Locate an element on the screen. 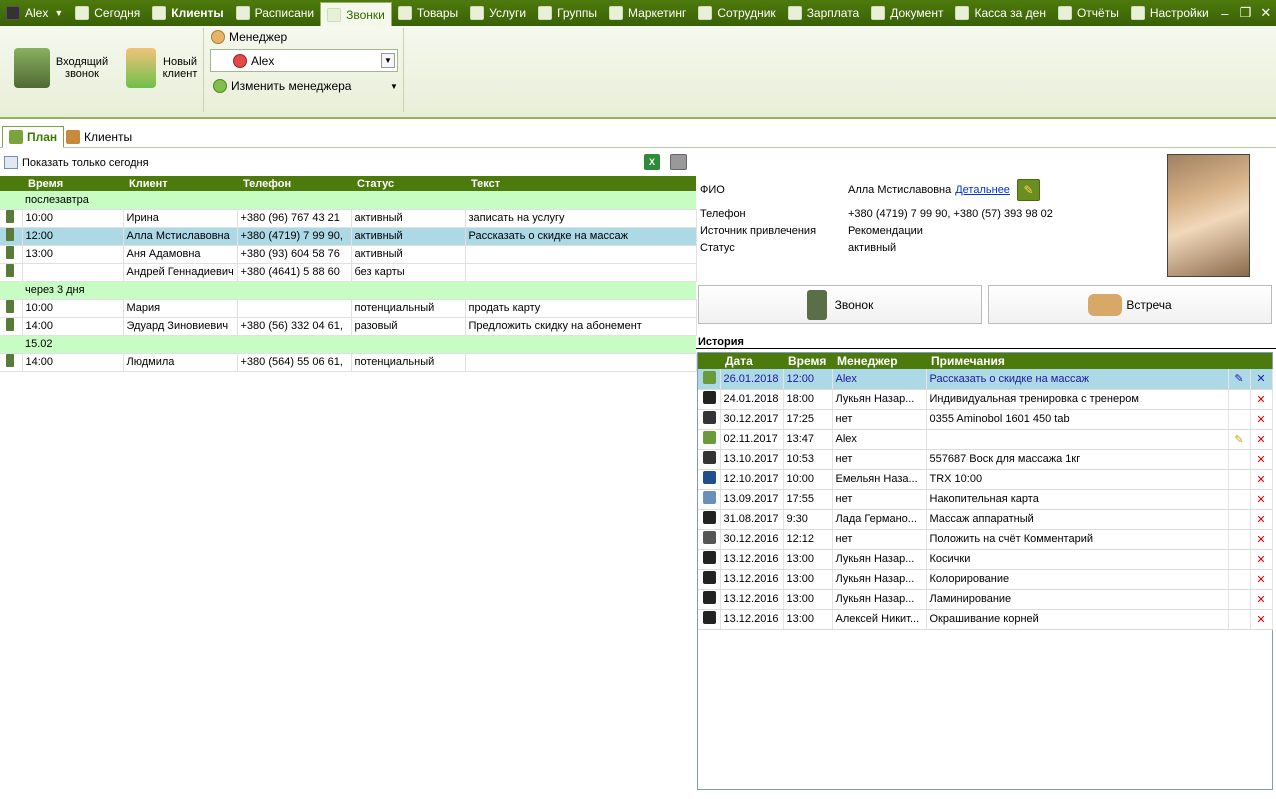 Image resolution: width=1276 pixels, height=799 pixels. nav-item-groups: Группы is located at coordinates (567, 13).